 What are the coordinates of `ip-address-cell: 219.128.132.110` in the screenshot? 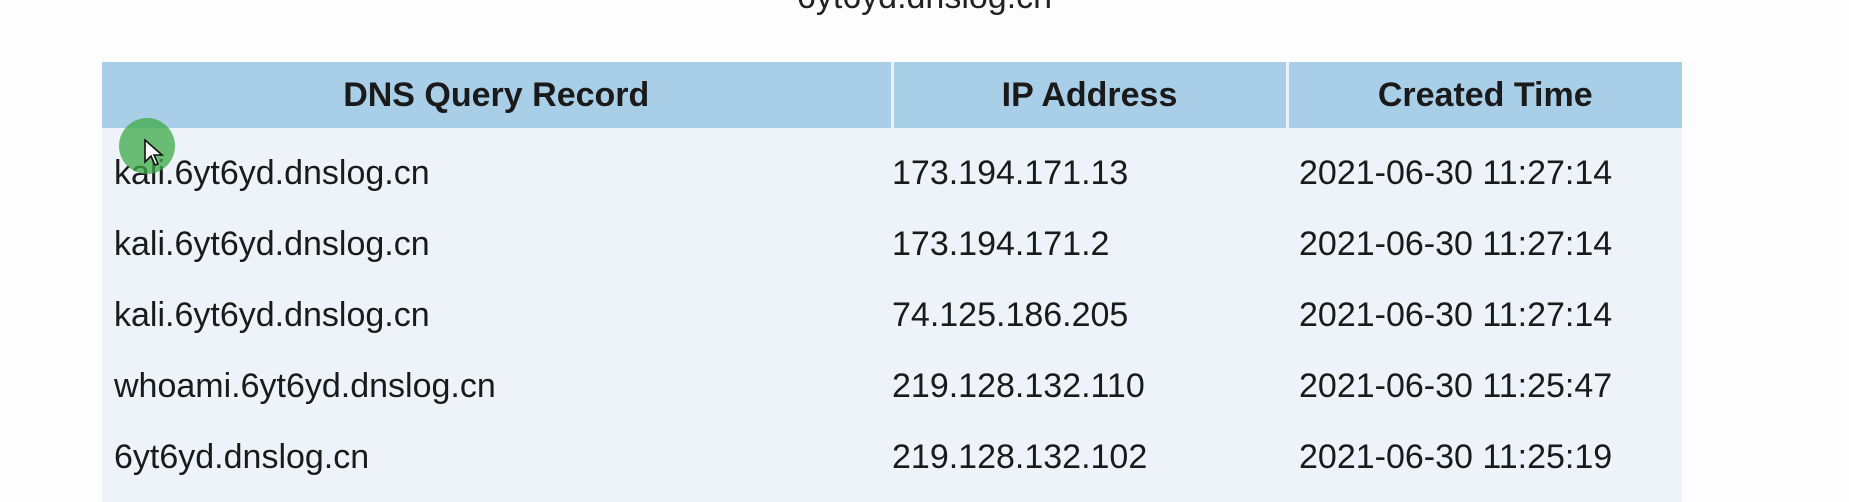 It's located at (1089, 386).